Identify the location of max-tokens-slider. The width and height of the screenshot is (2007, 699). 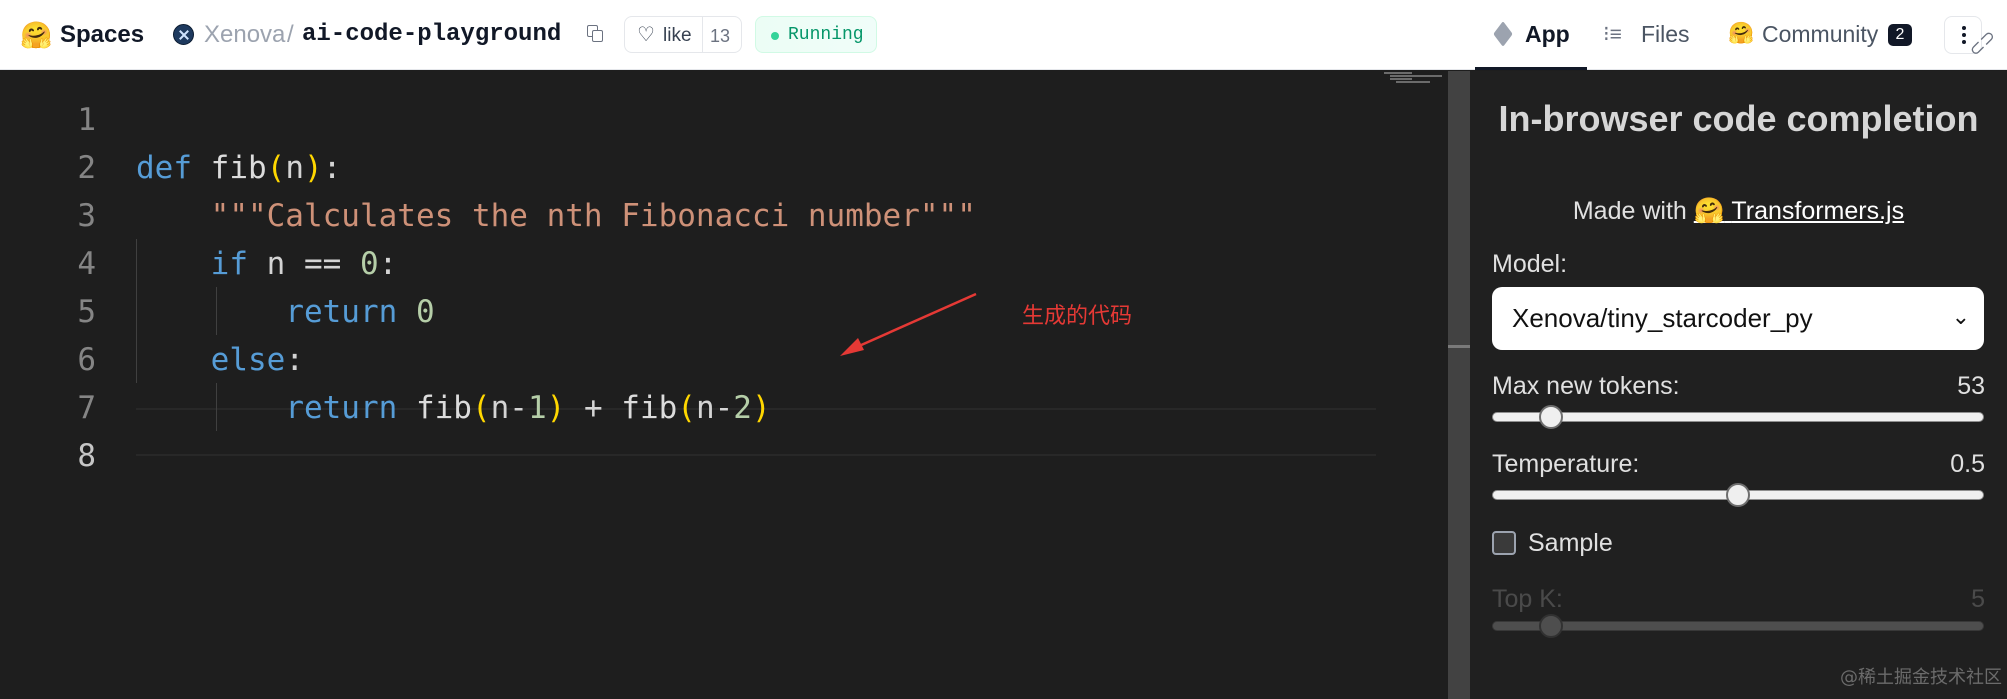
(1738, 417).